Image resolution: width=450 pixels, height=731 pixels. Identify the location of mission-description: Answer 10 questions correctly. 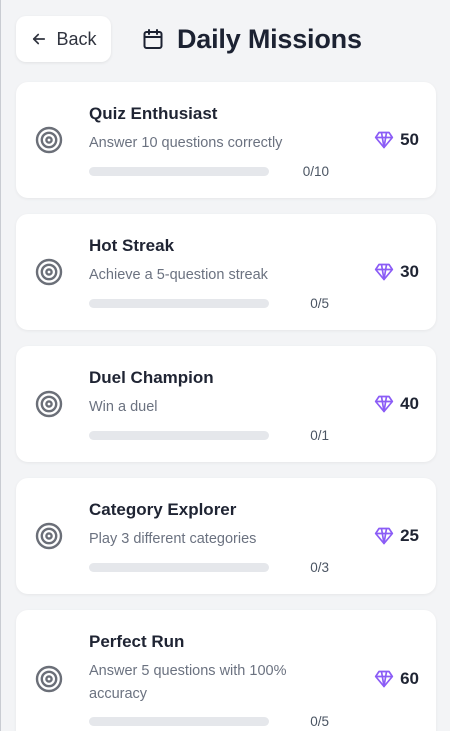
(186, 143).